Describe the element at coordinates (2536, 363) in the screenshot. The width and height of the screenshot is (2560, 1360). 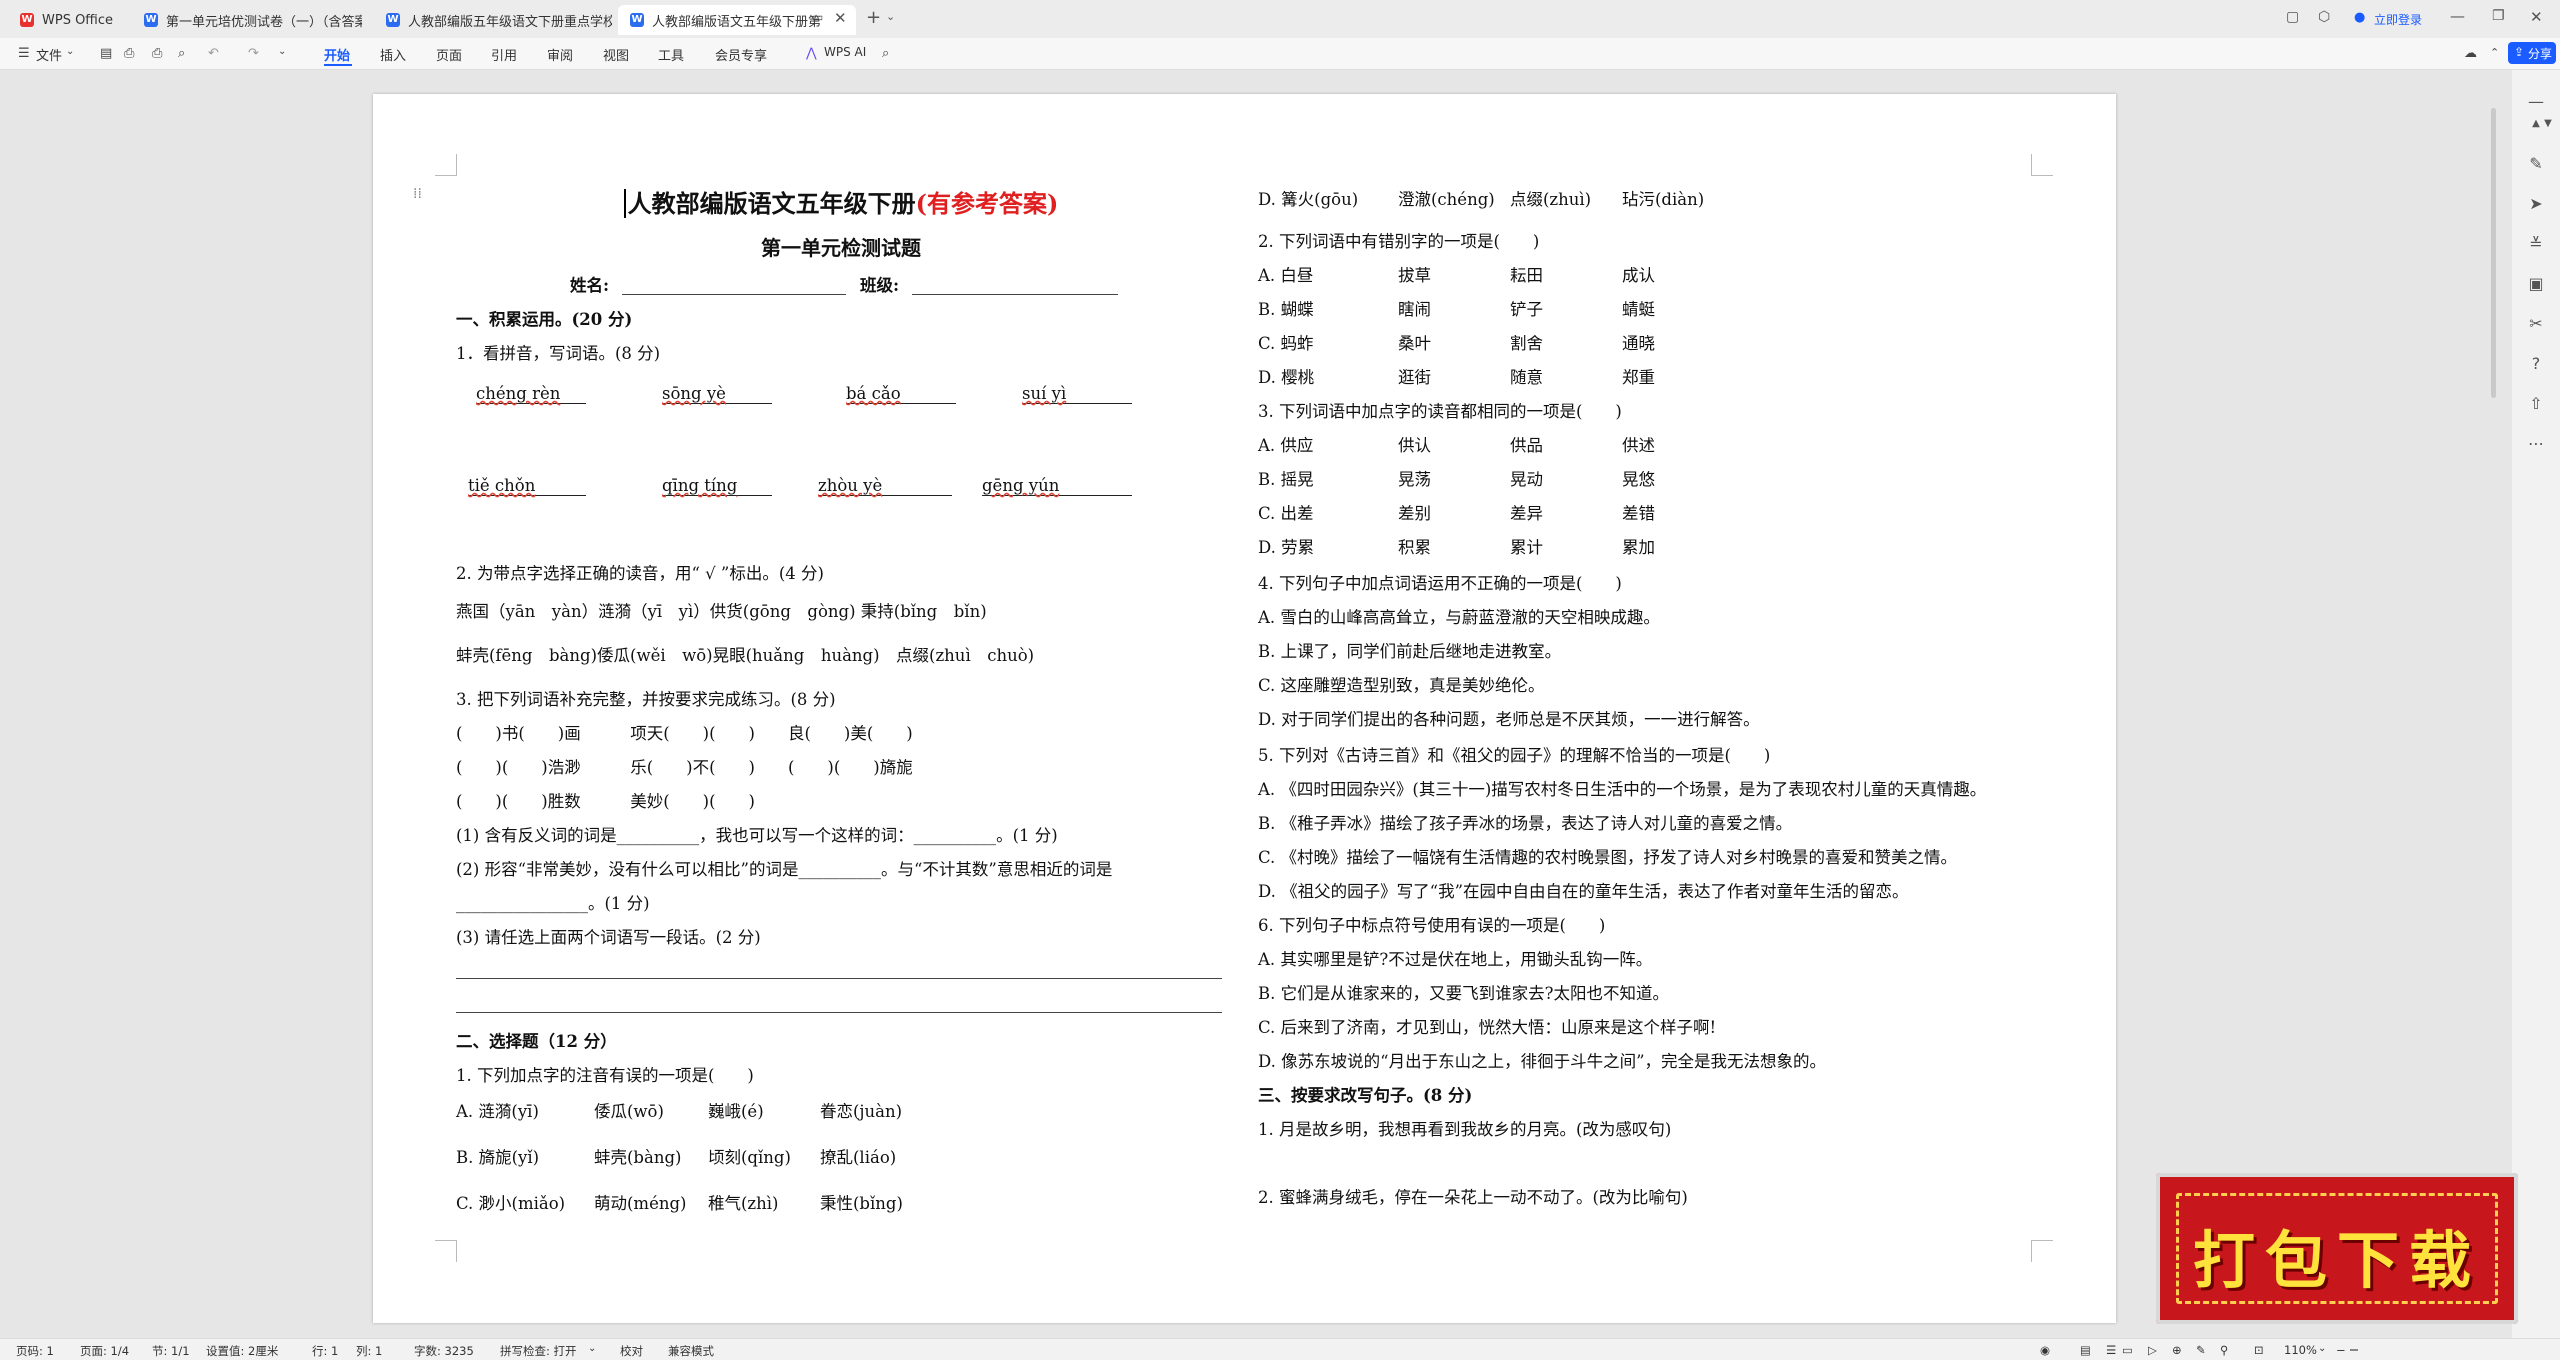
I see `help-icon: ?` at that location.